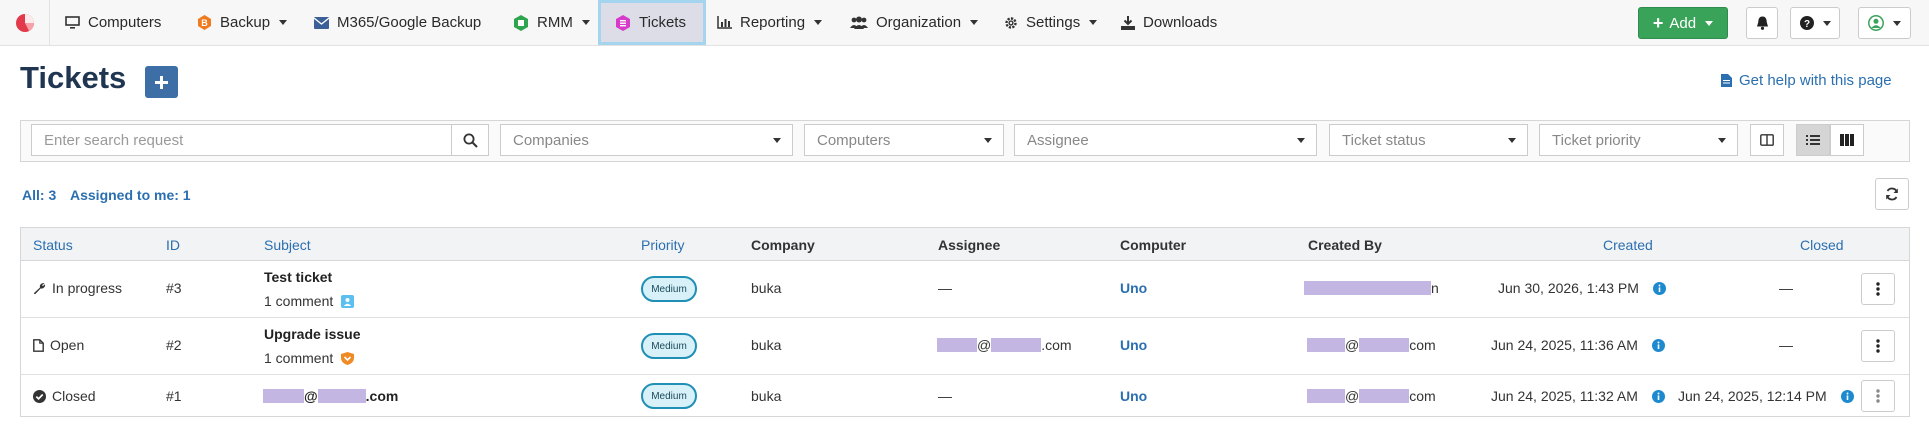 The image size is (1929, 436). Describe the element at coordinates (770, 22) in the screenshot. I see `nav-reporting: Reporting` at that location.